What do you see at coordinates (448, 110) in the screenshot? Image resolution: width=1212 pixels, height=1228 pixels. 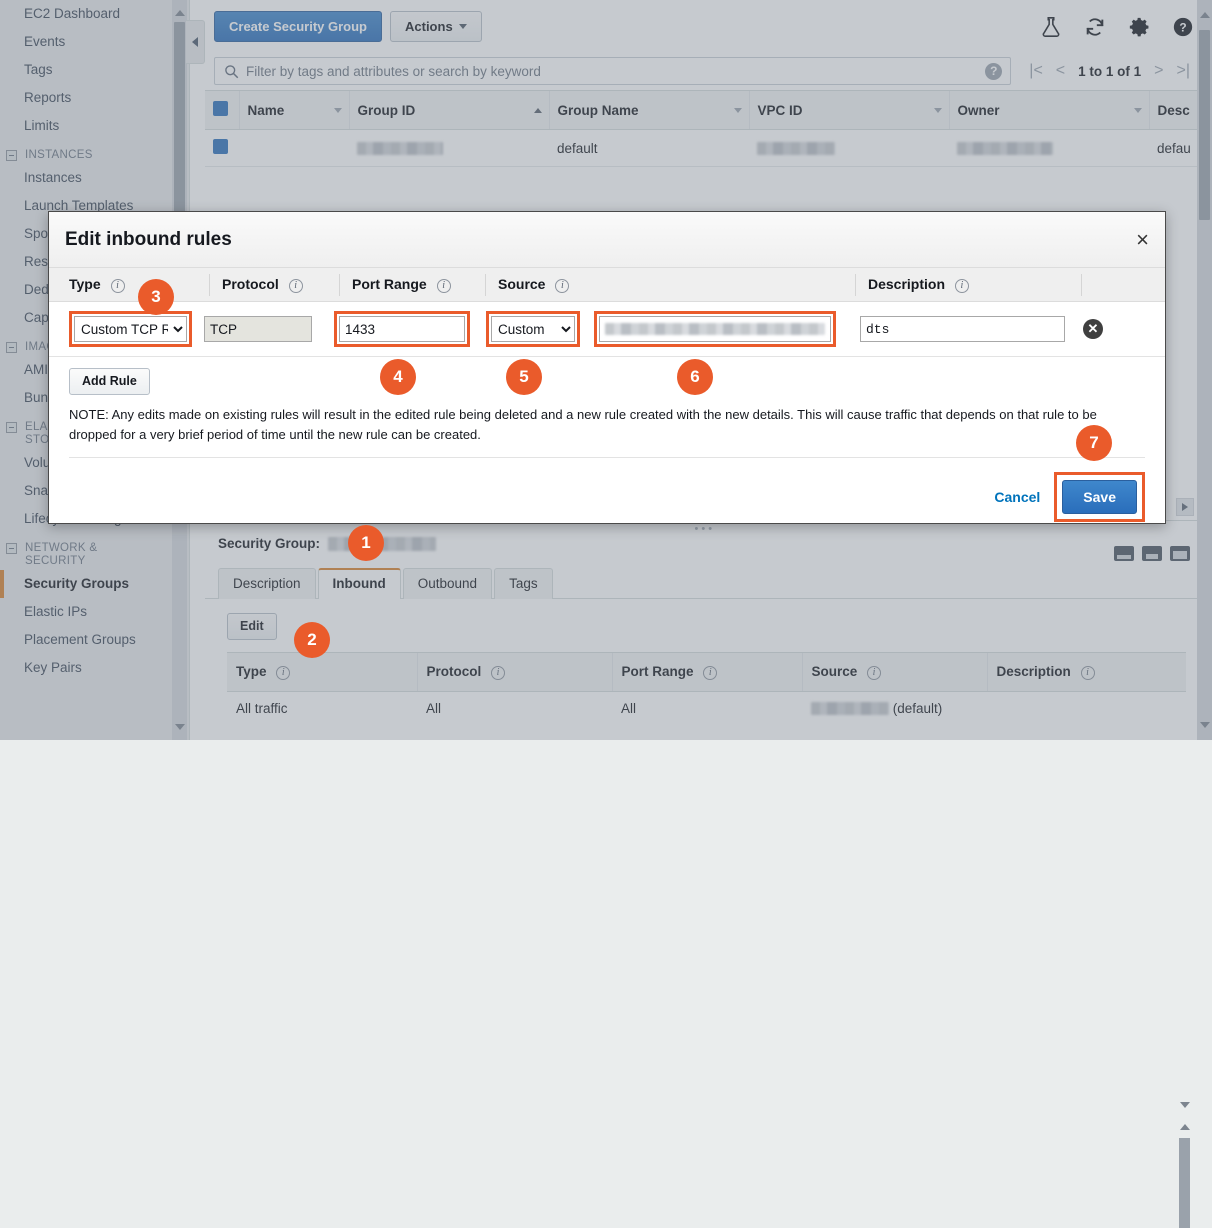 I see `column-header-group-id: Group ID` at bounding box center [448, 110].